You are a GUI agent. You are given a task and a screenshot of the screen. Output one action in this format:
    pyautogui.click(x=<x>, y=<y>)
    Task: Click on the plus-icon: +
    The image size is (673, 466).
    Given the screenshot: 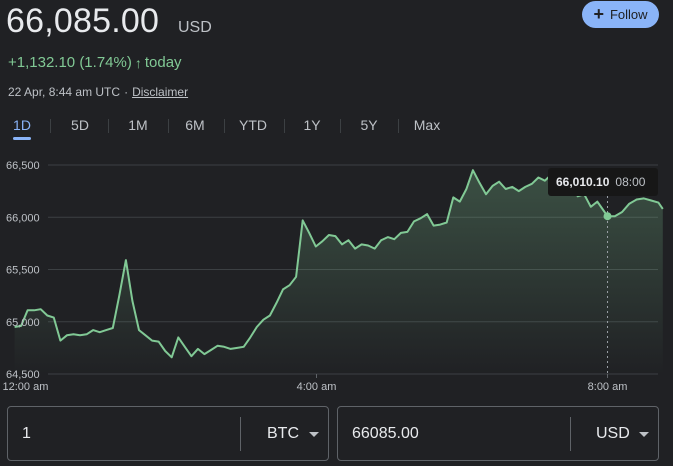 What is the action you would take?
    pyautogui.click(x=598, y=13)
    